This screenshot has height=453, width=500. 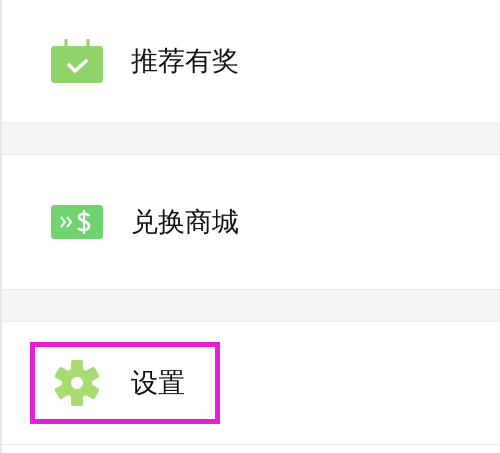 What do you see at coordinates (185, 62) in the screenshot?
I see `menu-label: 推荐有奖` at bounding box center [185, 62].